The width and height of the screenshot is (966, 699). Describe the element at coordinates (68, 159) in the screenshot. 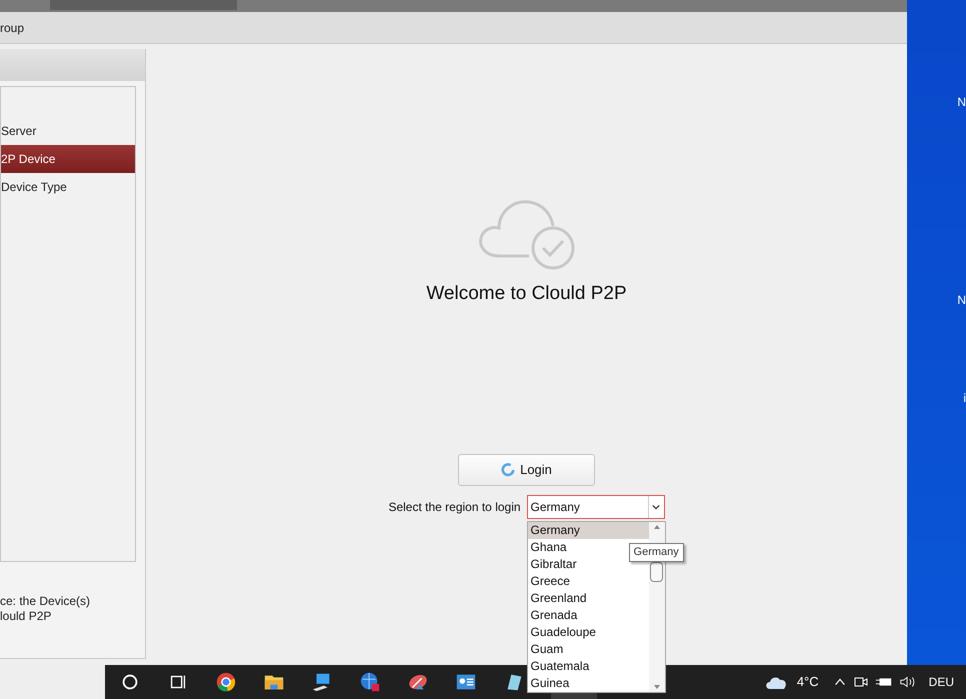

I see `sidebar-item: 2P Device` at that location.